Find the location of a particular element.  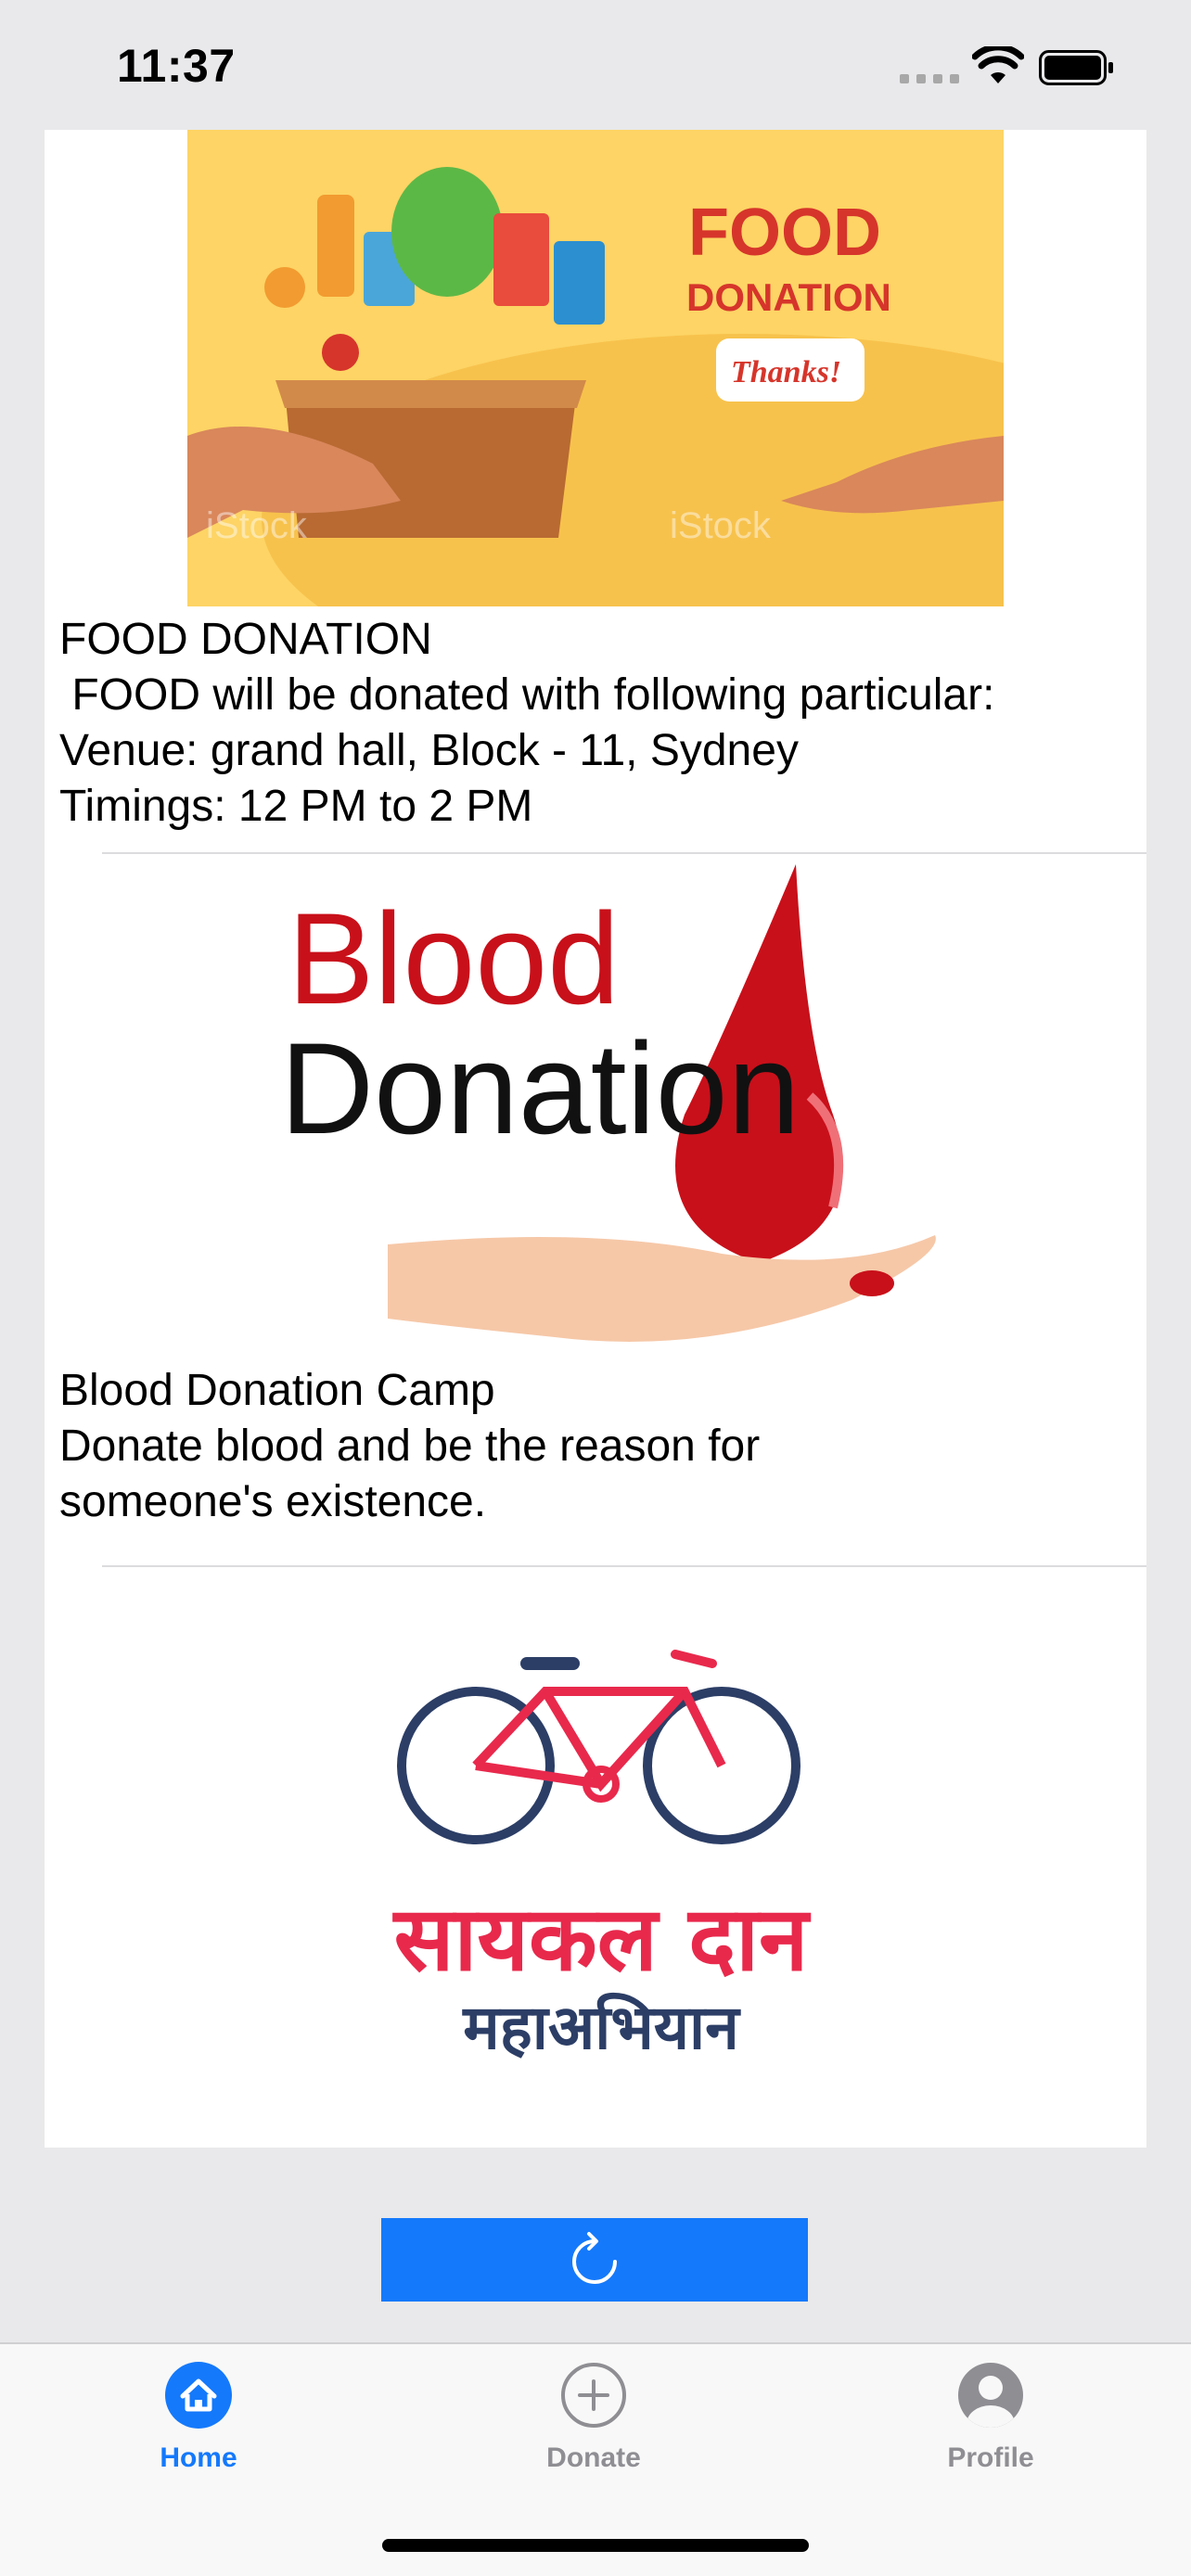

food-image-title: FOOD is located at coordinates (784, 233).